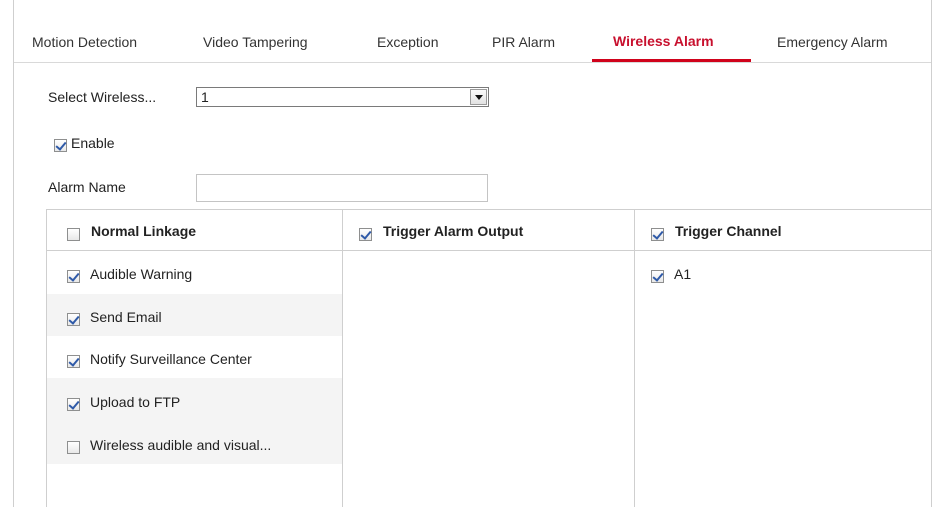 The height and width of the screenshot is (507, 947). Describe the element at coordinates (60, 145) in the screenshot. I see `enable-checkbox` at that location.